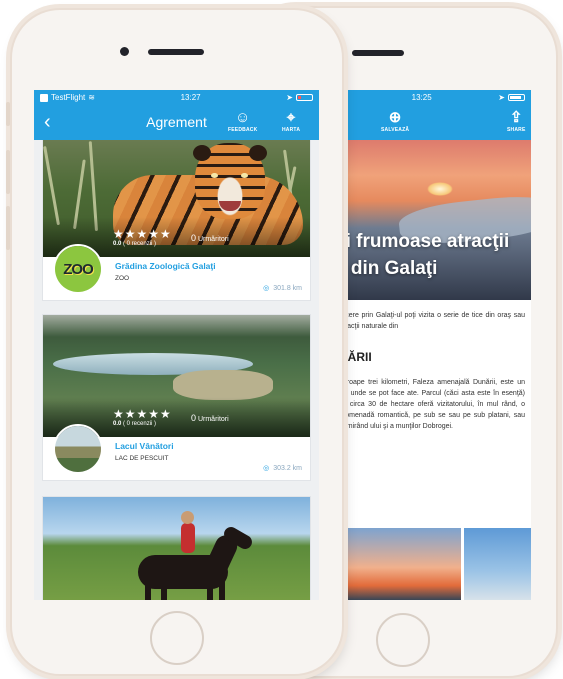  I want to click on place-distance: ◎ 301.8 km, so click(282, 288).